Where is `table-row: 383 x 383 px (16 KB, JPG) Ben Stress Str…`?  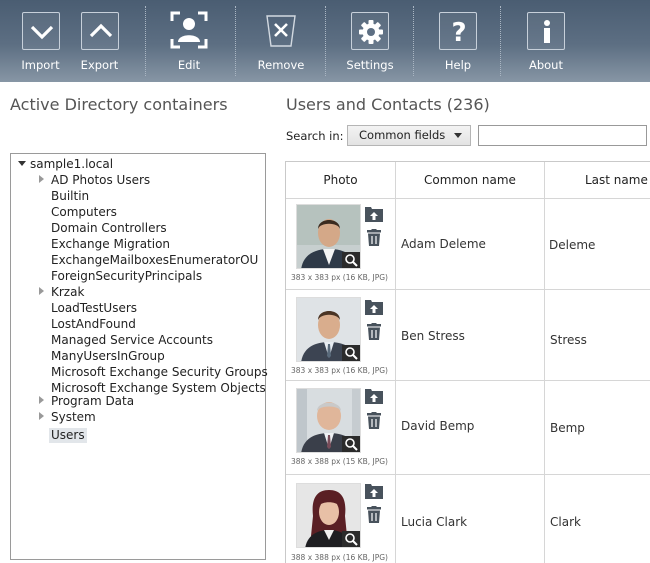
table-row: 383 x 383 px (16 KB, JPG) Ben Stress Str… is located at coordinates (468, 335).